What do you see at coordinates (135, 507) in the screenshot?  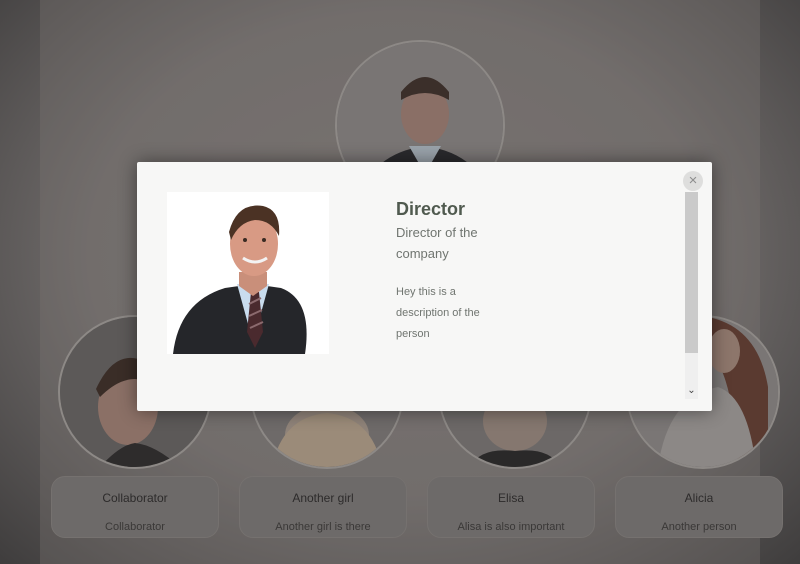 I see `team-card-collaborator: Collaborator Collaborator` at bounding box center [135, 507].